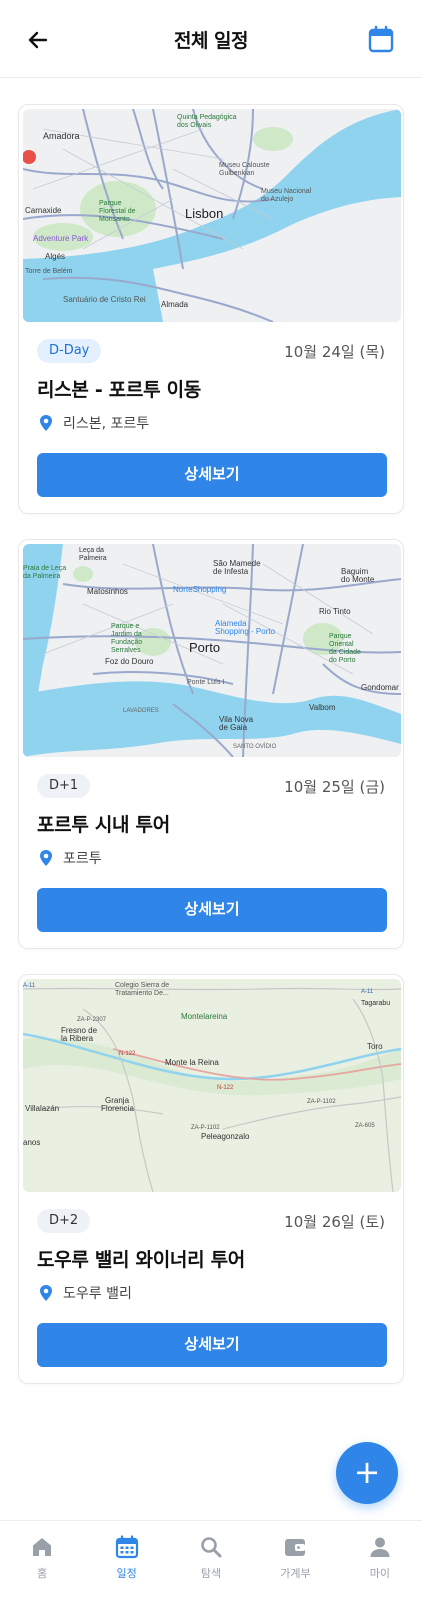 The width and height of the screenshot is (422, 1600). I want to click on schedule-title: 리스본 - 포르투 이동, so click(119, 390).